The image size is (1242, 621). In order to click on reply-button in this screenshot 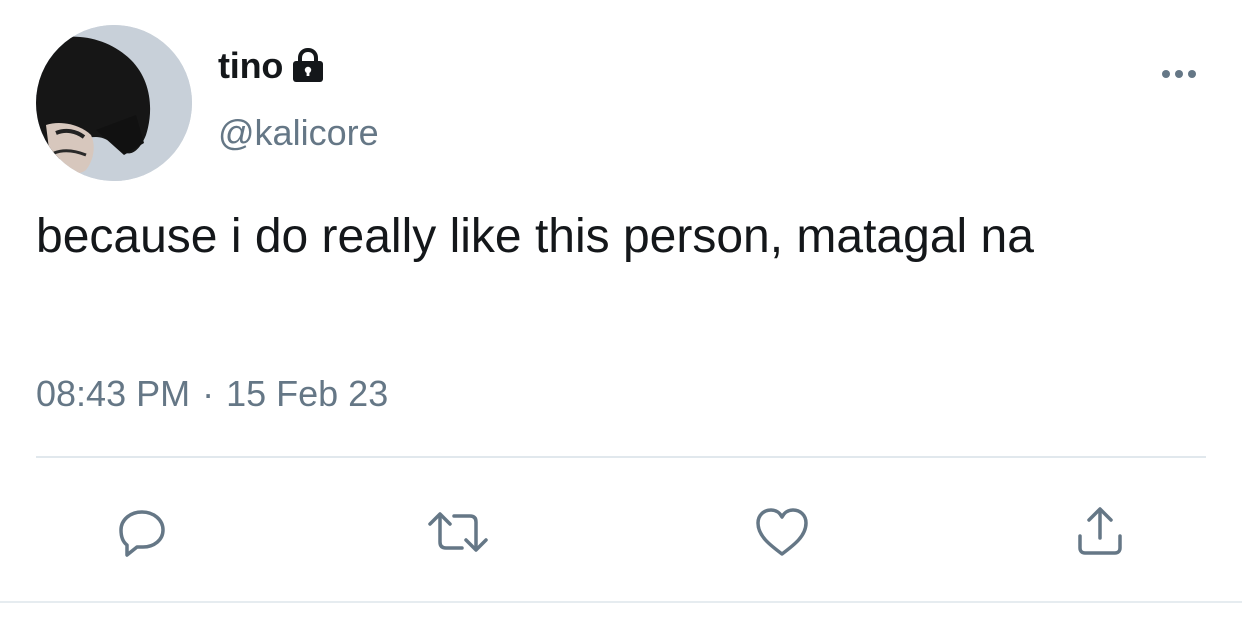, I will do `click(142, 532)`.